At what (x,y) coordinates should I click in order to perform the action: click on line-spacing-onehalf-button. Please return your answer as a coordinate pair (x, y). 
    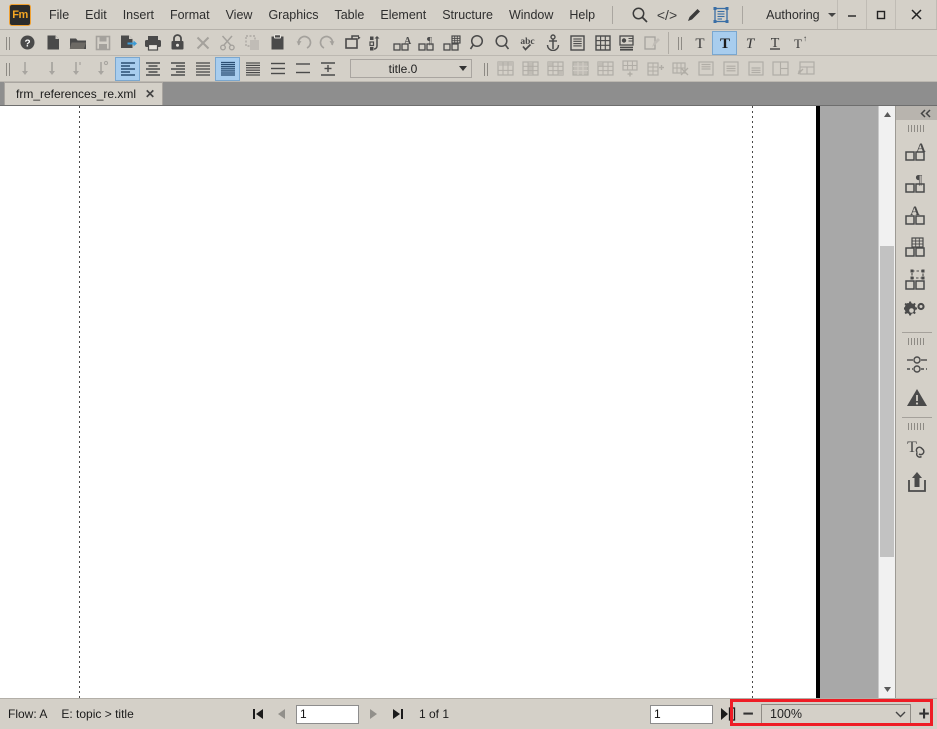
    Looking at the image, I should click on (52, 69).